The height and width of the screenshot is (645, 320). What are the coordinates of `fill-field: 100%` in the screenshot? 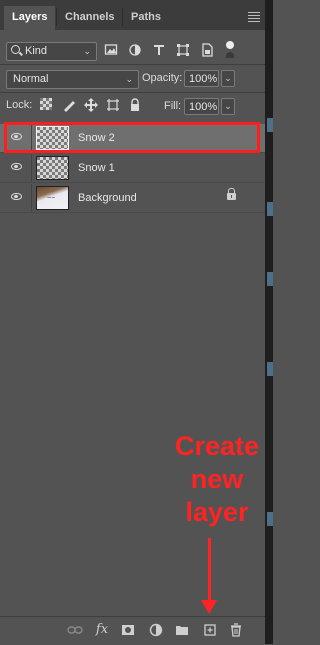 It's located at (201, 106).